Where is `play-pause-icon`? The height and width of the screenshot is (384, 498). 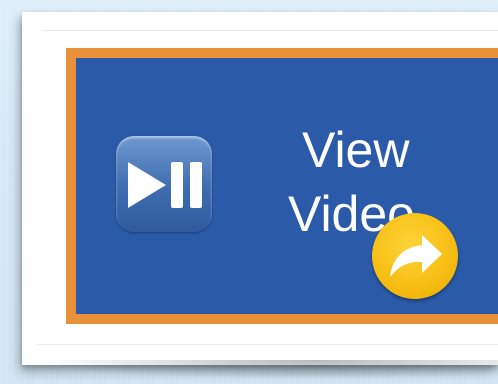 play-pause-icon is located at coordinates (164, 184).